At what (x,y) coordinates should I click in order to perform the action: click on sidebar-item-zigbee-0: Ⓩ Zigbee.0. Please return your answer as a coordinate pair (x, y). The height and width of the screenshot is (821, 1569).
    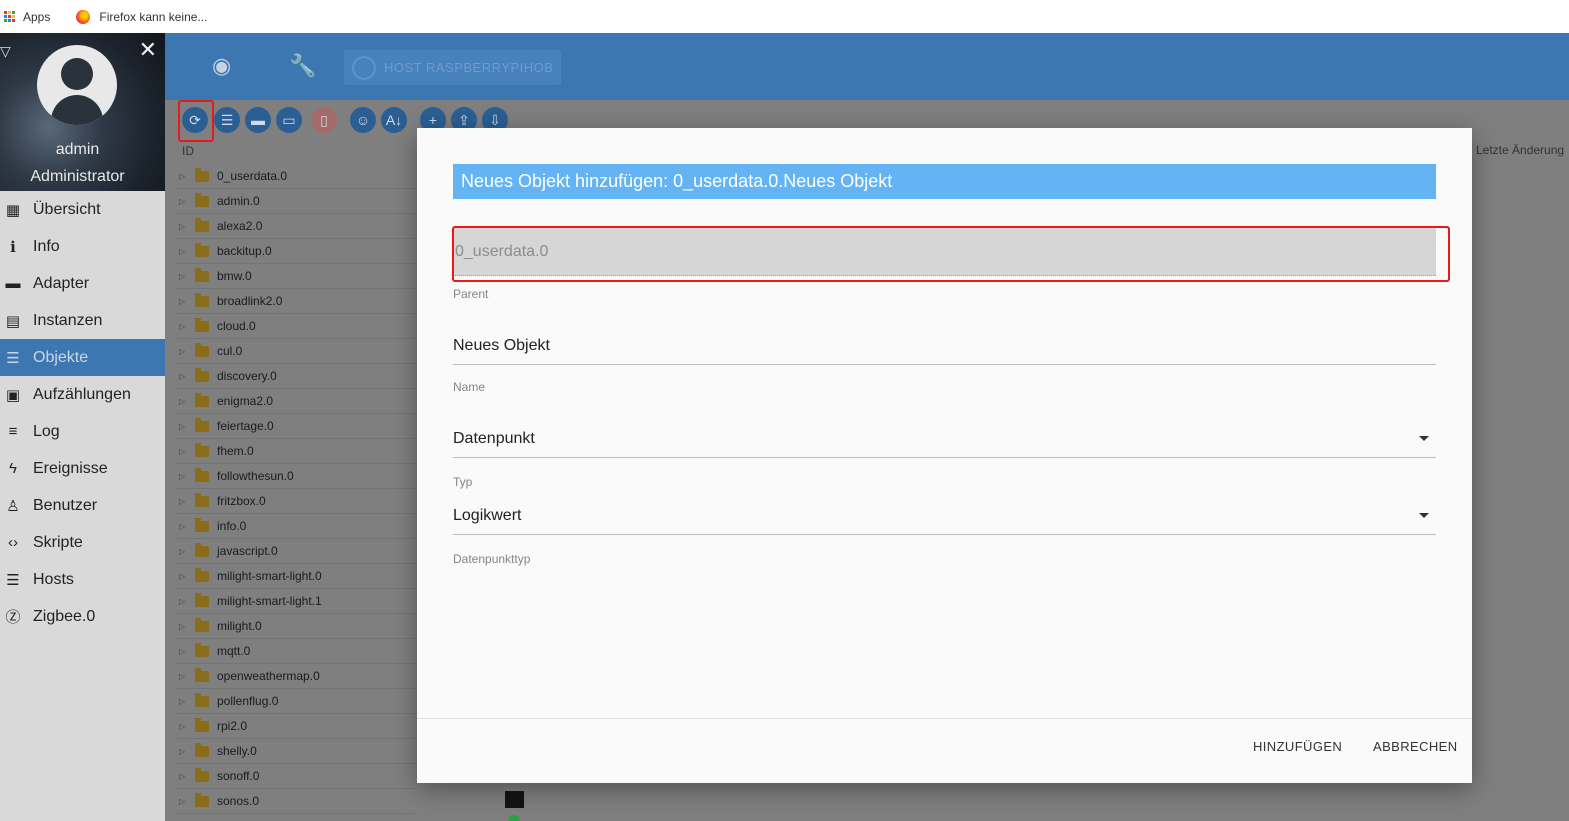
    Looking at the image, I should click on (82, 616).